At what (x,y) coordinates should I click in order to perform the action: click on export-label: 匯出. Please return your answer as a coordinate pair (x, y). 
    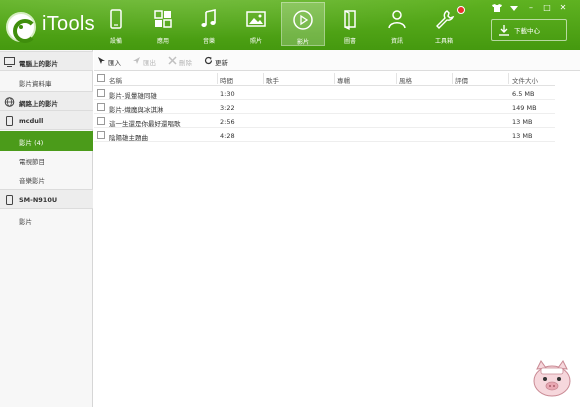
    Looking at the image, I should click on (149, 63).